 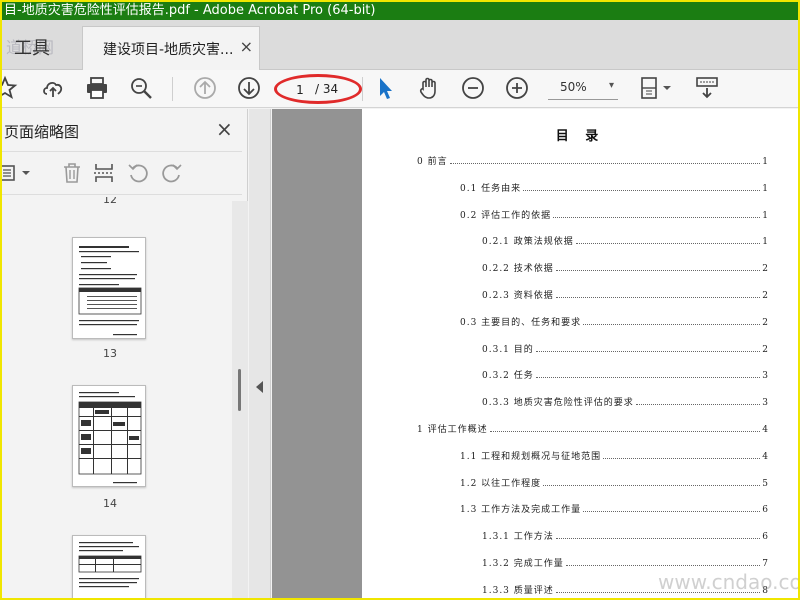 I want to click on toolbar-separator, so click(x=172, y=89).